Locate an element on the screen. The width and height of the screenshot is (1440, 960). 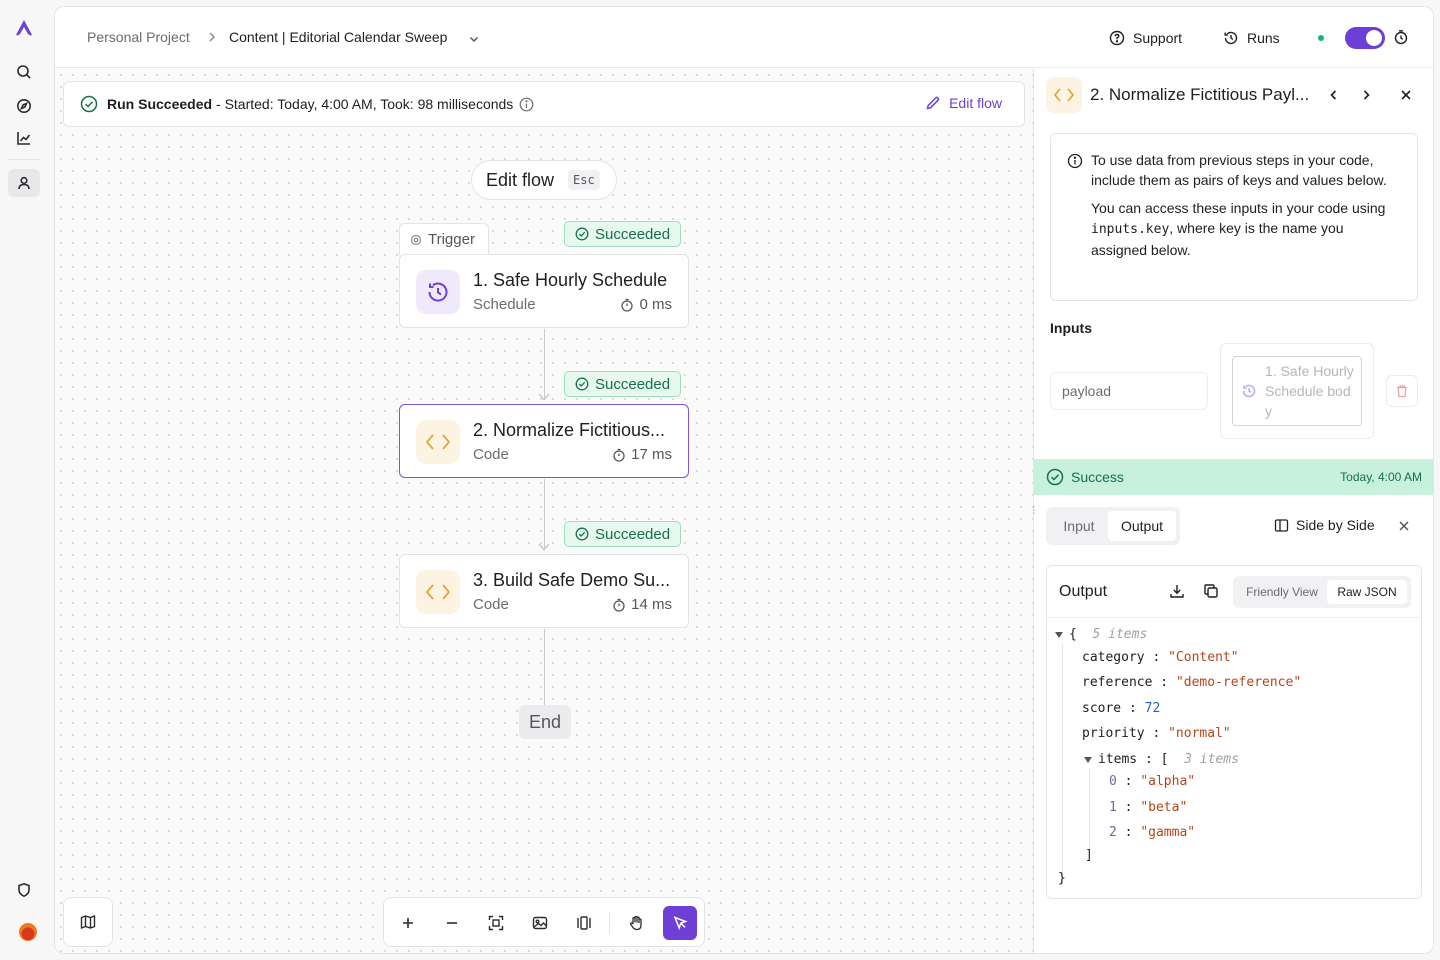
left-rail is located at coordinates (24, 480).